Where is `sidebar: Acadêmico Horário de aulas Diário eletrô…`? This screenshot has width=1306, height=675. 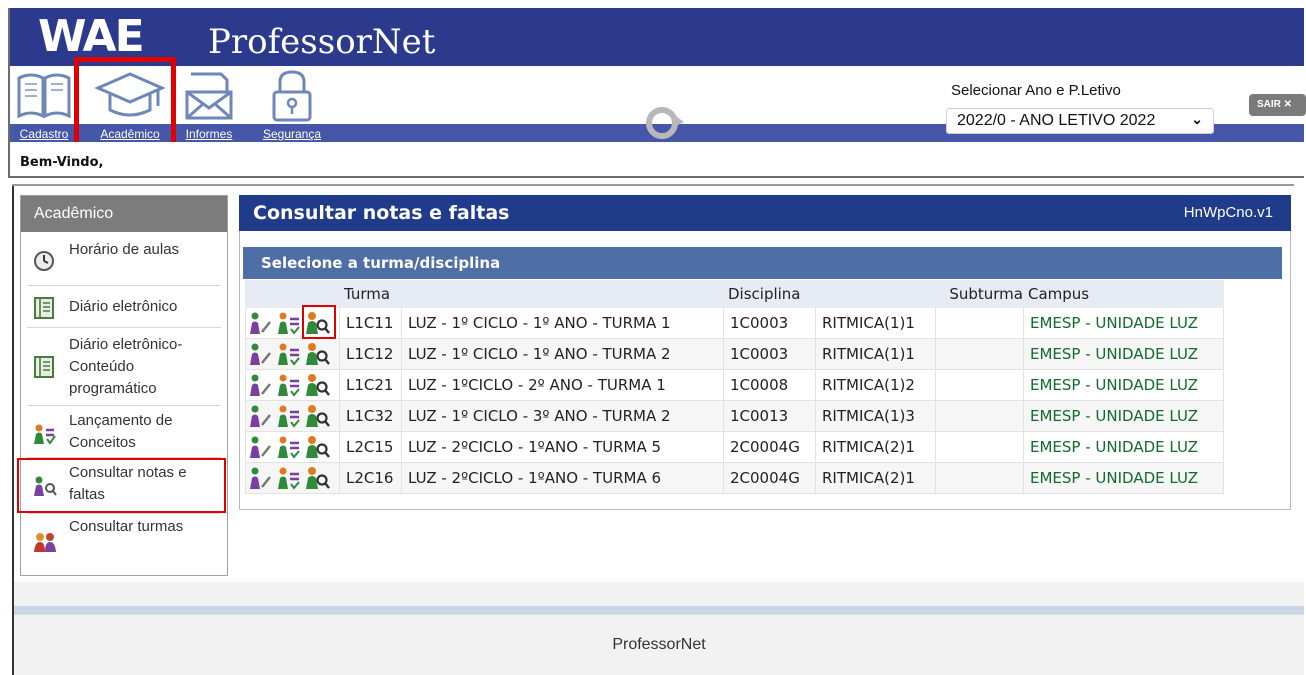
sidebar: Acadêmico Horário de aulas Diário eletrô… is located at coordinates (124, 385).